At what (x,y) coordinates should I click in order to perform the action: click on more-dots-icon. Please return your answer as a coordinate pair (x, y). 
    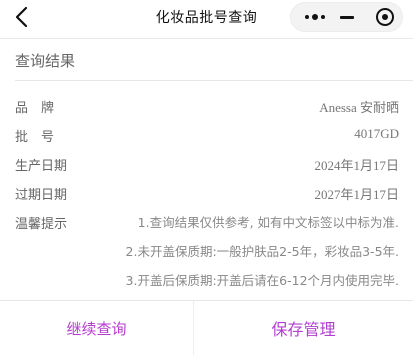
    Looking at the image, I should click on (315, 17).